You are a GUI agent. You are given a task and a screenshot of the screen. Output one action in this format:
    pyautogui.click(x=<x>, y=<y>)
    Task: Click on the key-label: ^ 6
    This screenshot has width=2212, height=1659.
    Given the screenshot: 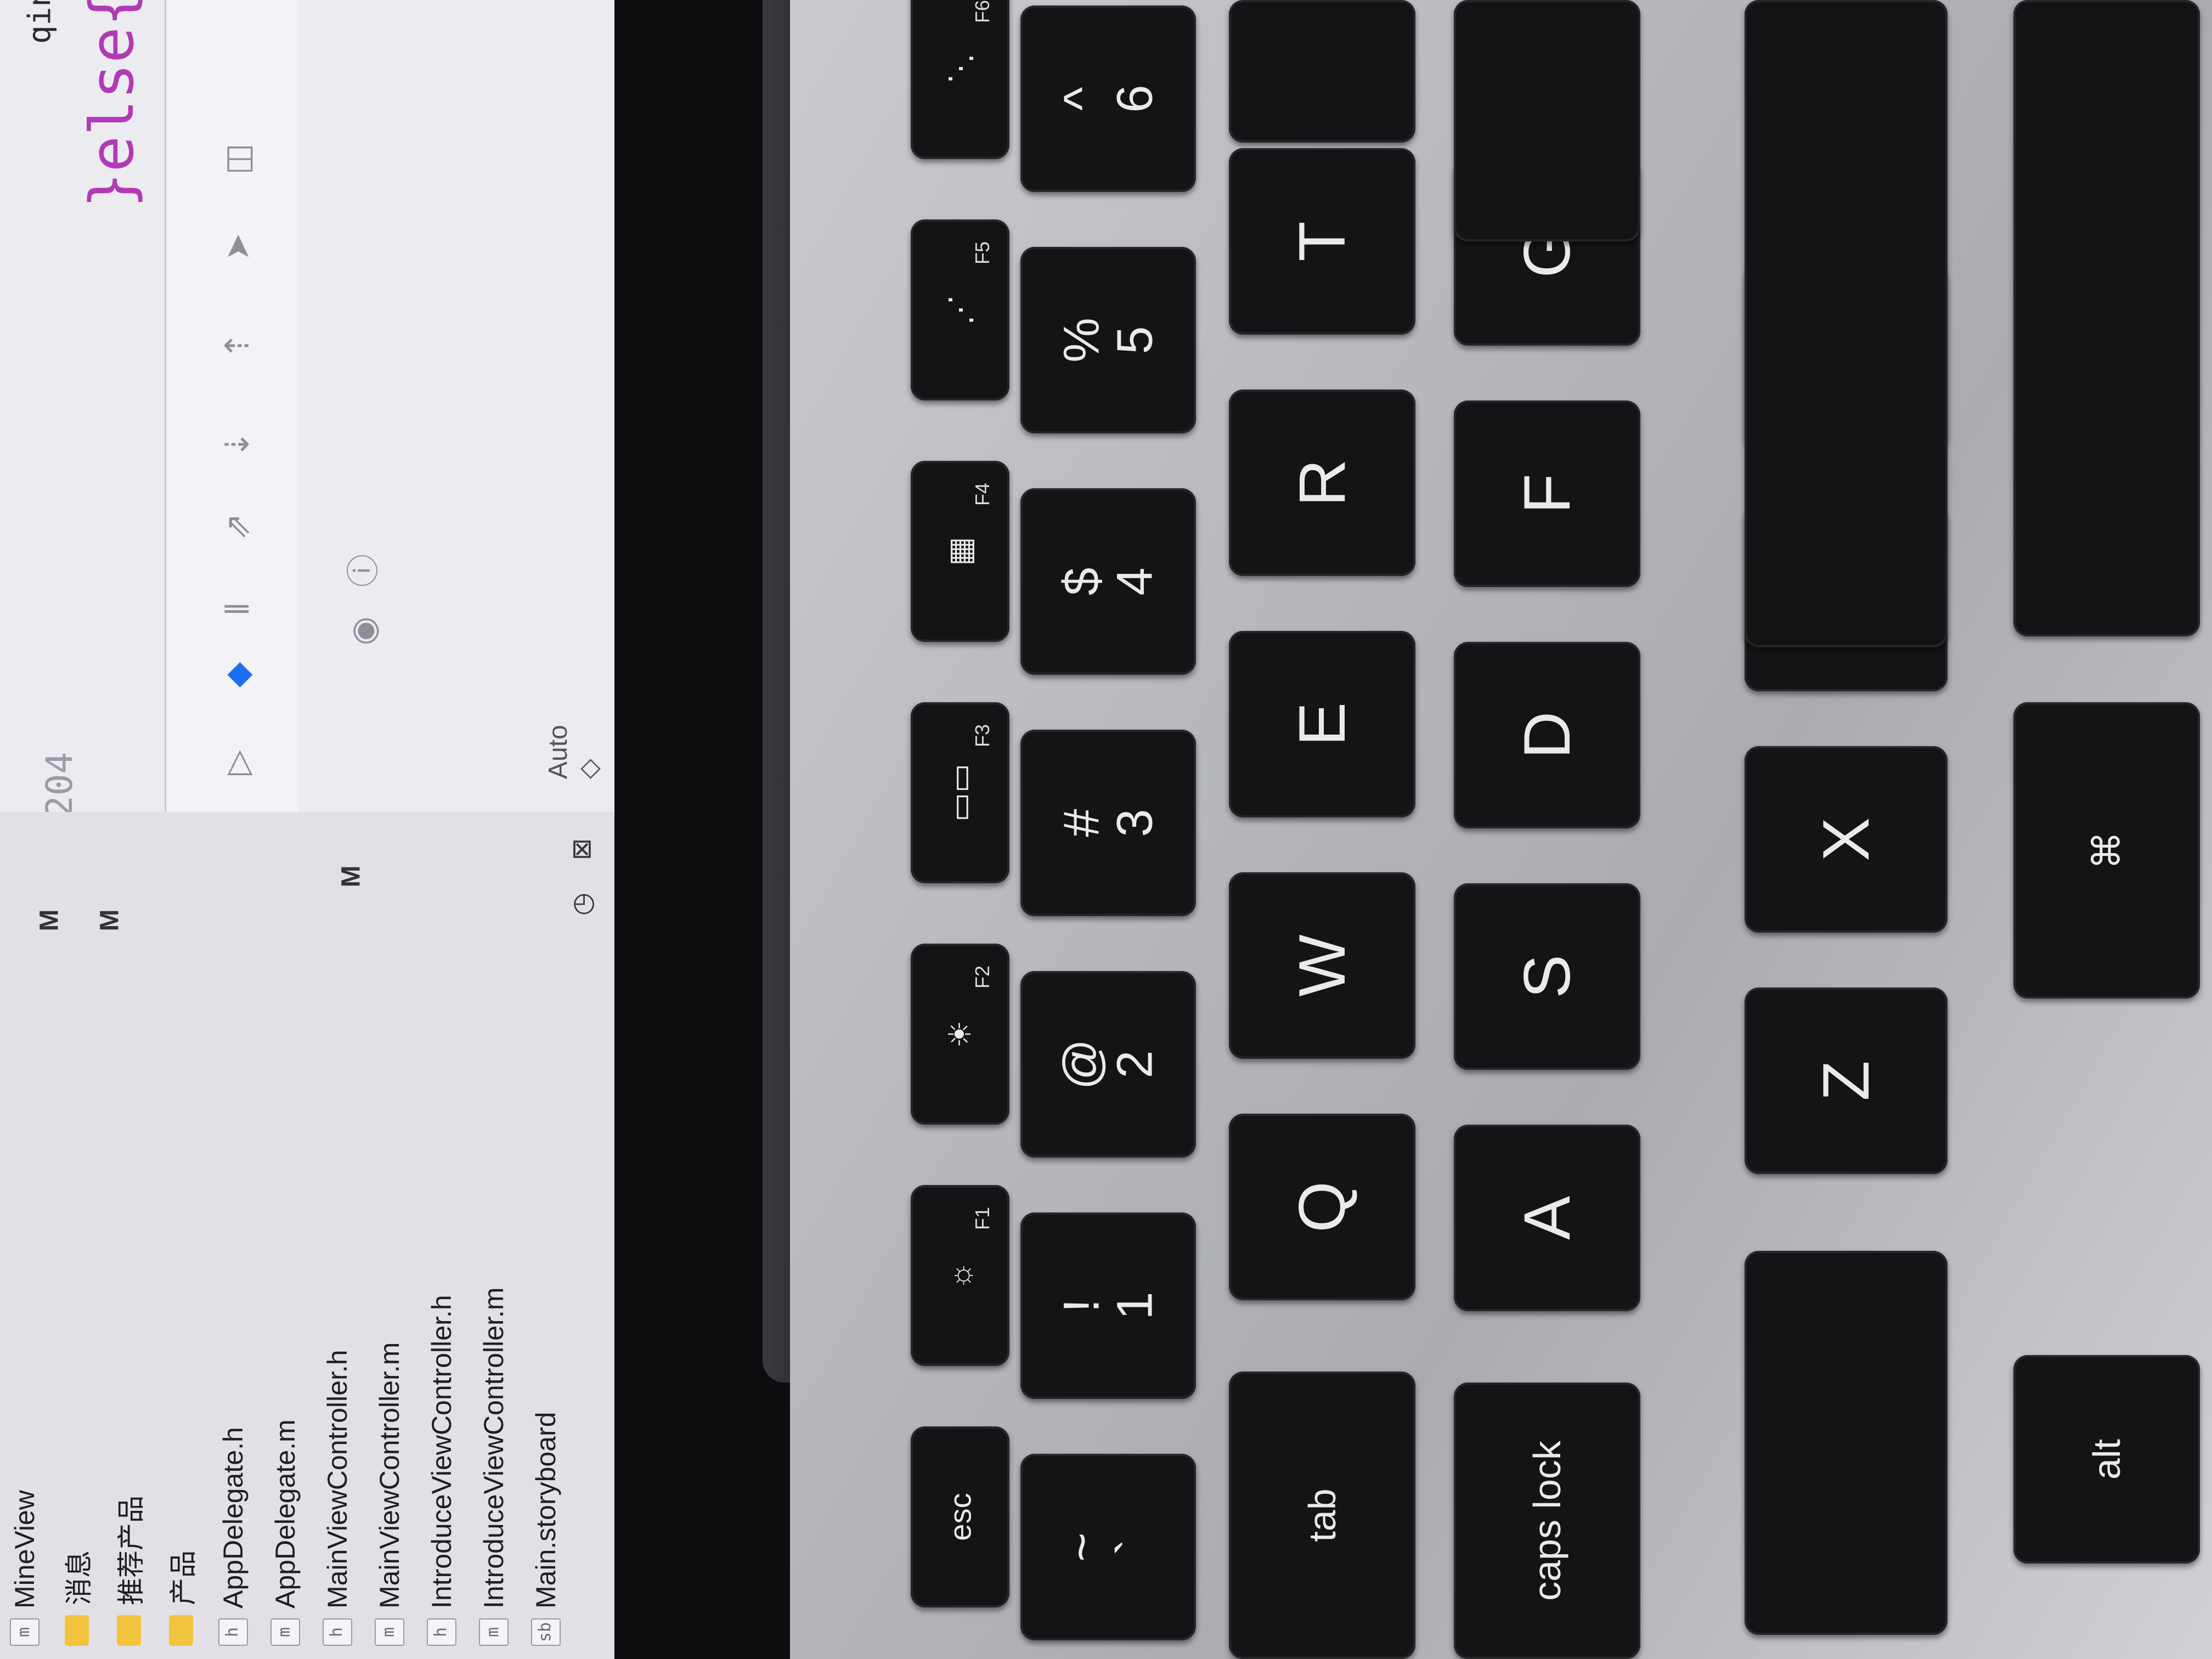 What is the action you would take?
    pyautogui.click(x=1108, y=98)
    